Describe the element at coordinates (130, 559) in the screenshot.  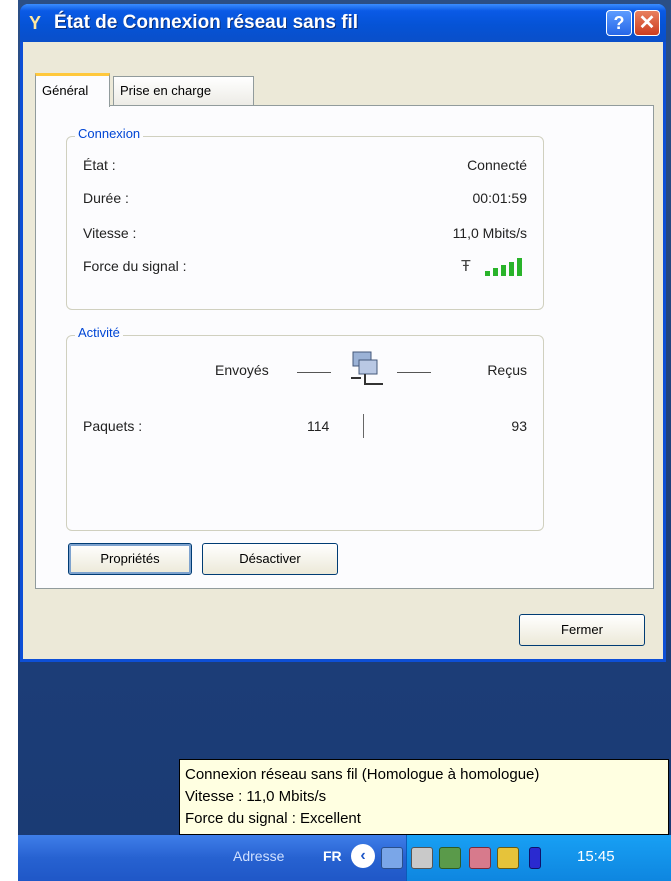
I see `properties-button: Propriétés` at that location.